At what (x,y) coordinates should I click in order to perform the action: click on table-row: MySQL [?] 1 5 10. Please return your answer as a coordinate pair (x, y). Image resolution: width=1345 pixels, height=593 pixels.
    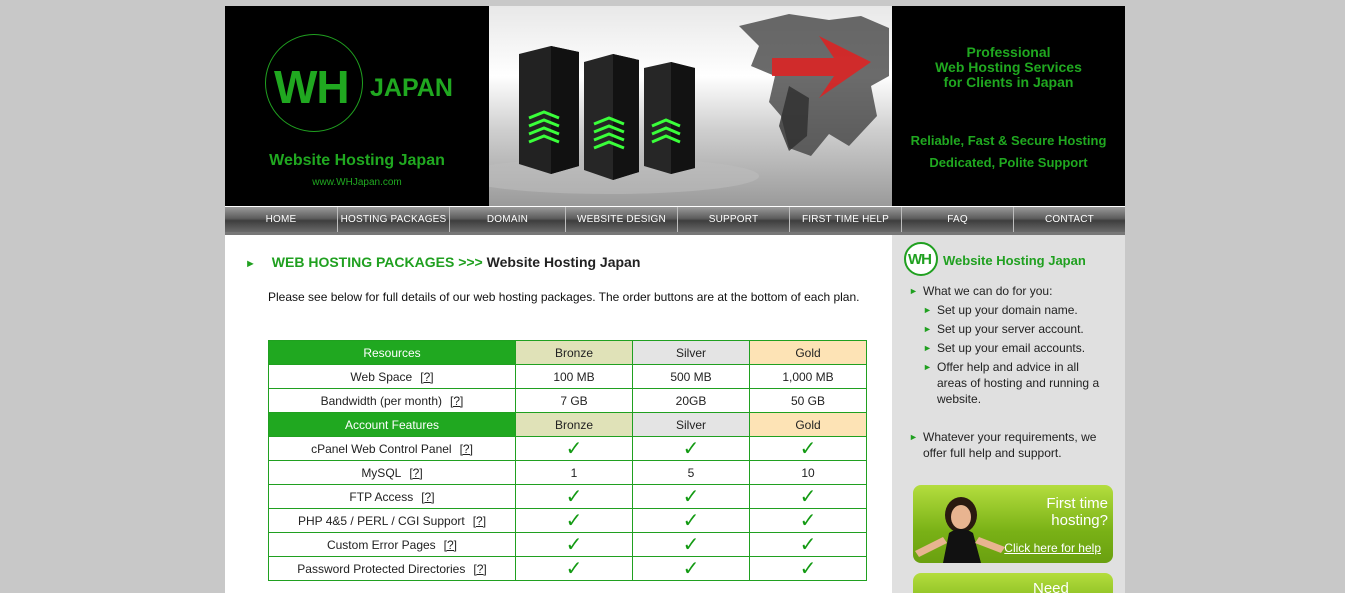
    Looking at the image, I should click on (567, 472).